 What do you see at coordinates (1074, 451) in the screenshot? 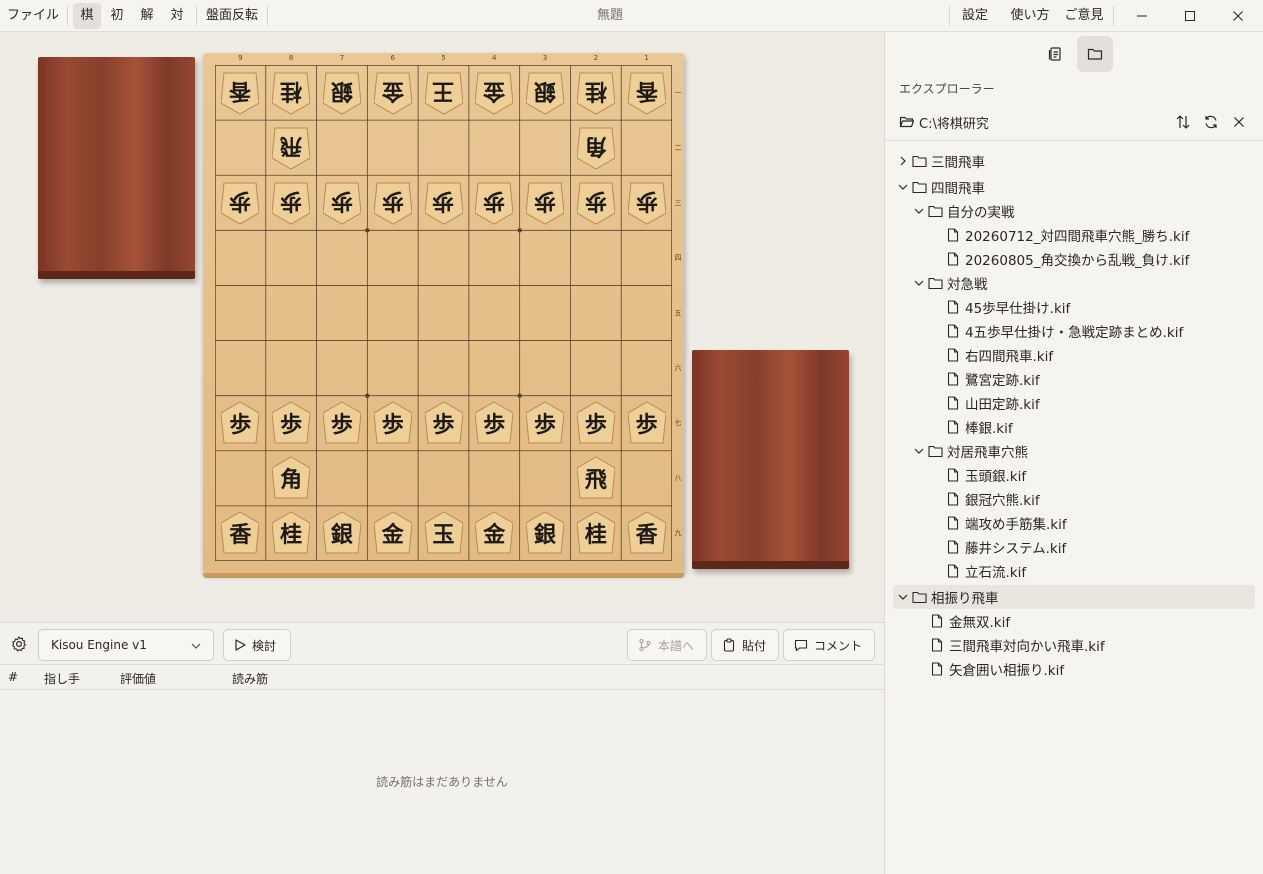
I see `tree-folder: 対居飛車穴熊` at bounding box center [1074, 451].